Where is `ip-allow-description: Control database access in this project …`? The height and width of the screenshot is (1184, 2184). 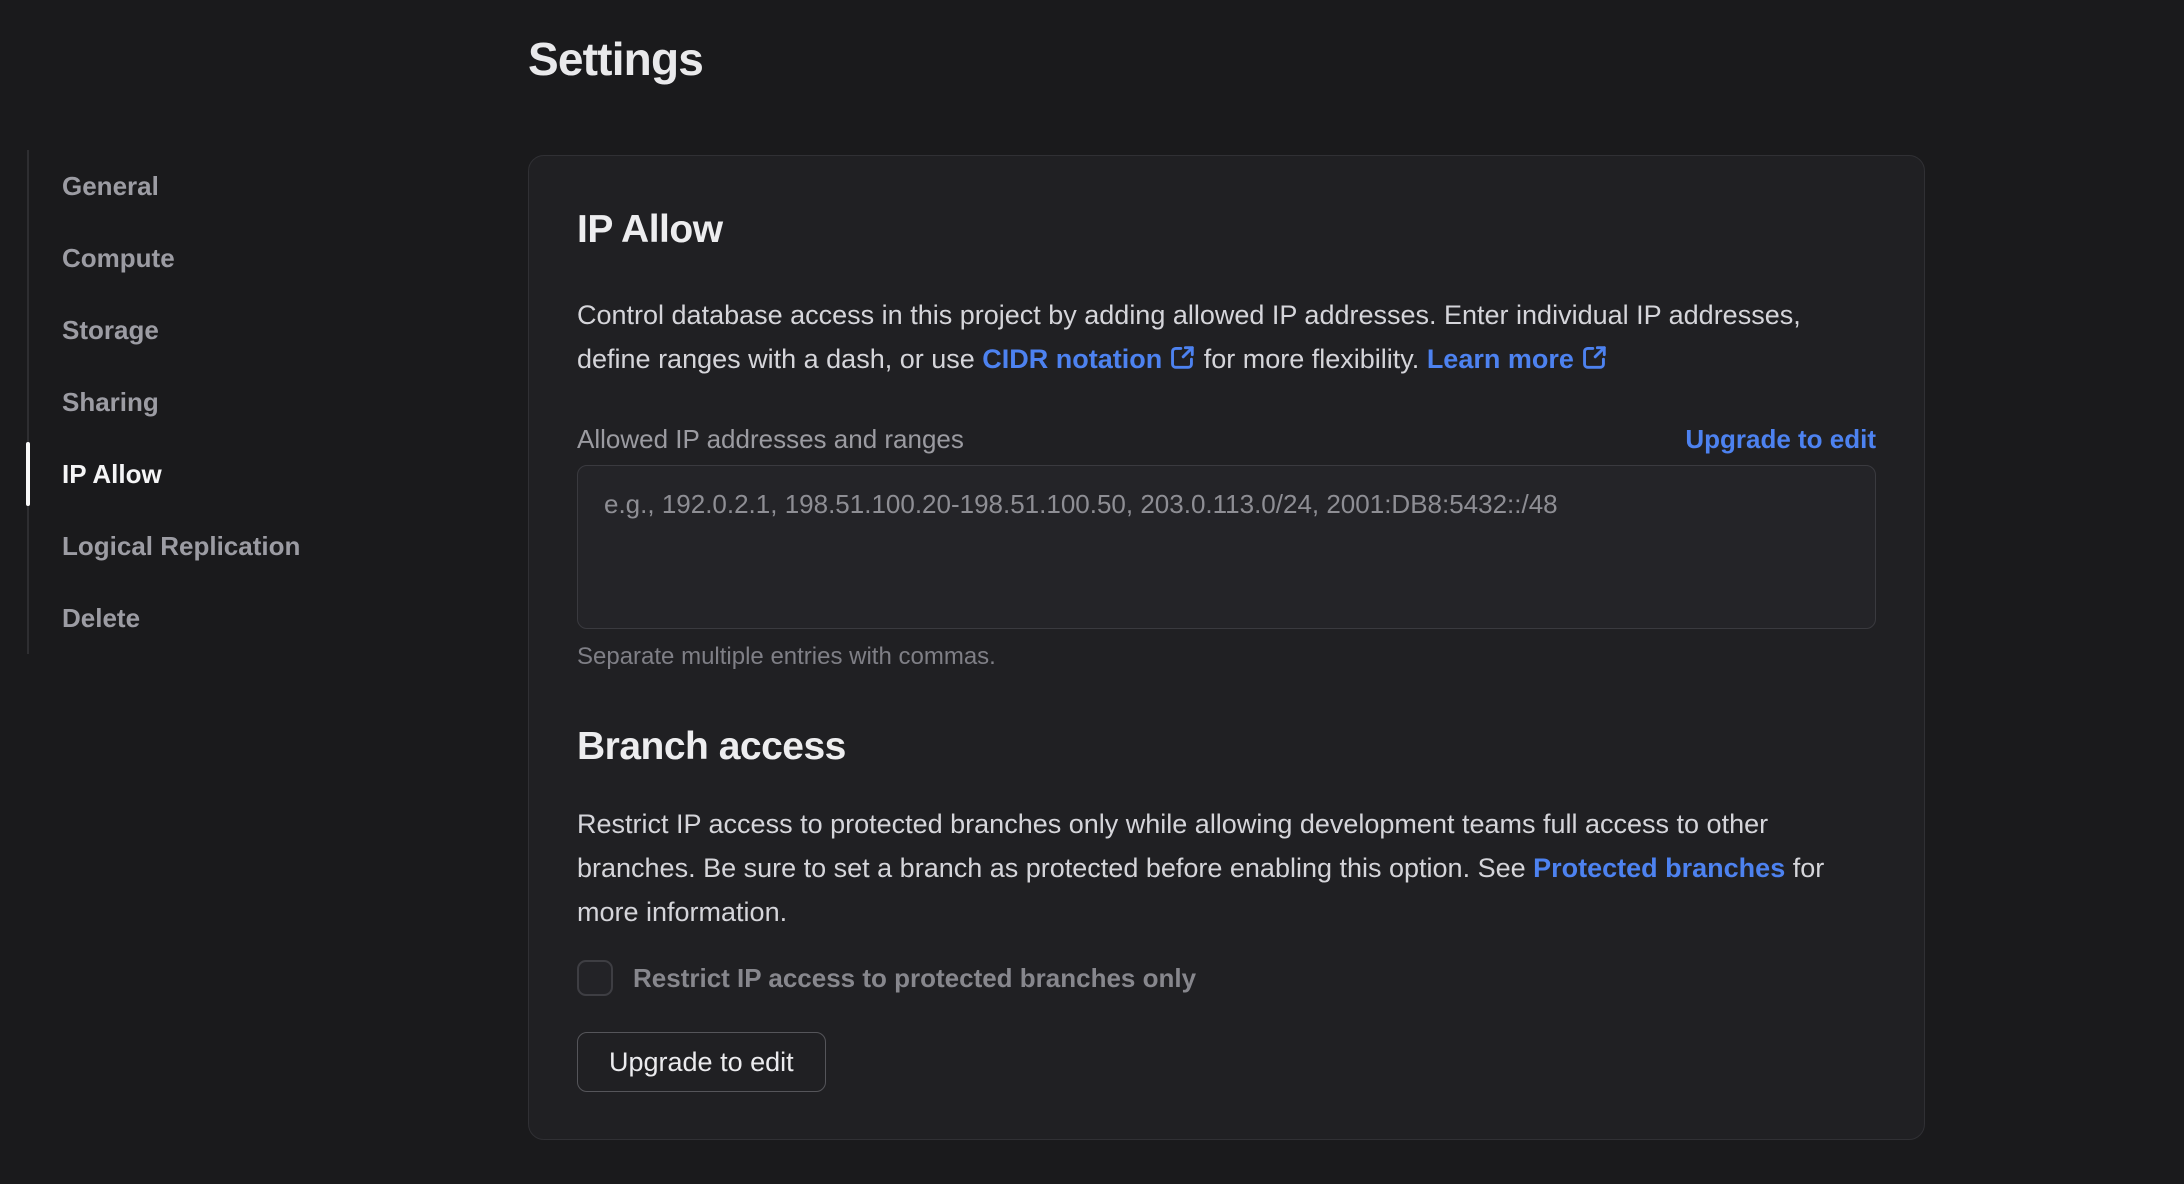 ip-allow-description: Control database access in this project … is located at coordinates (1226, 337).